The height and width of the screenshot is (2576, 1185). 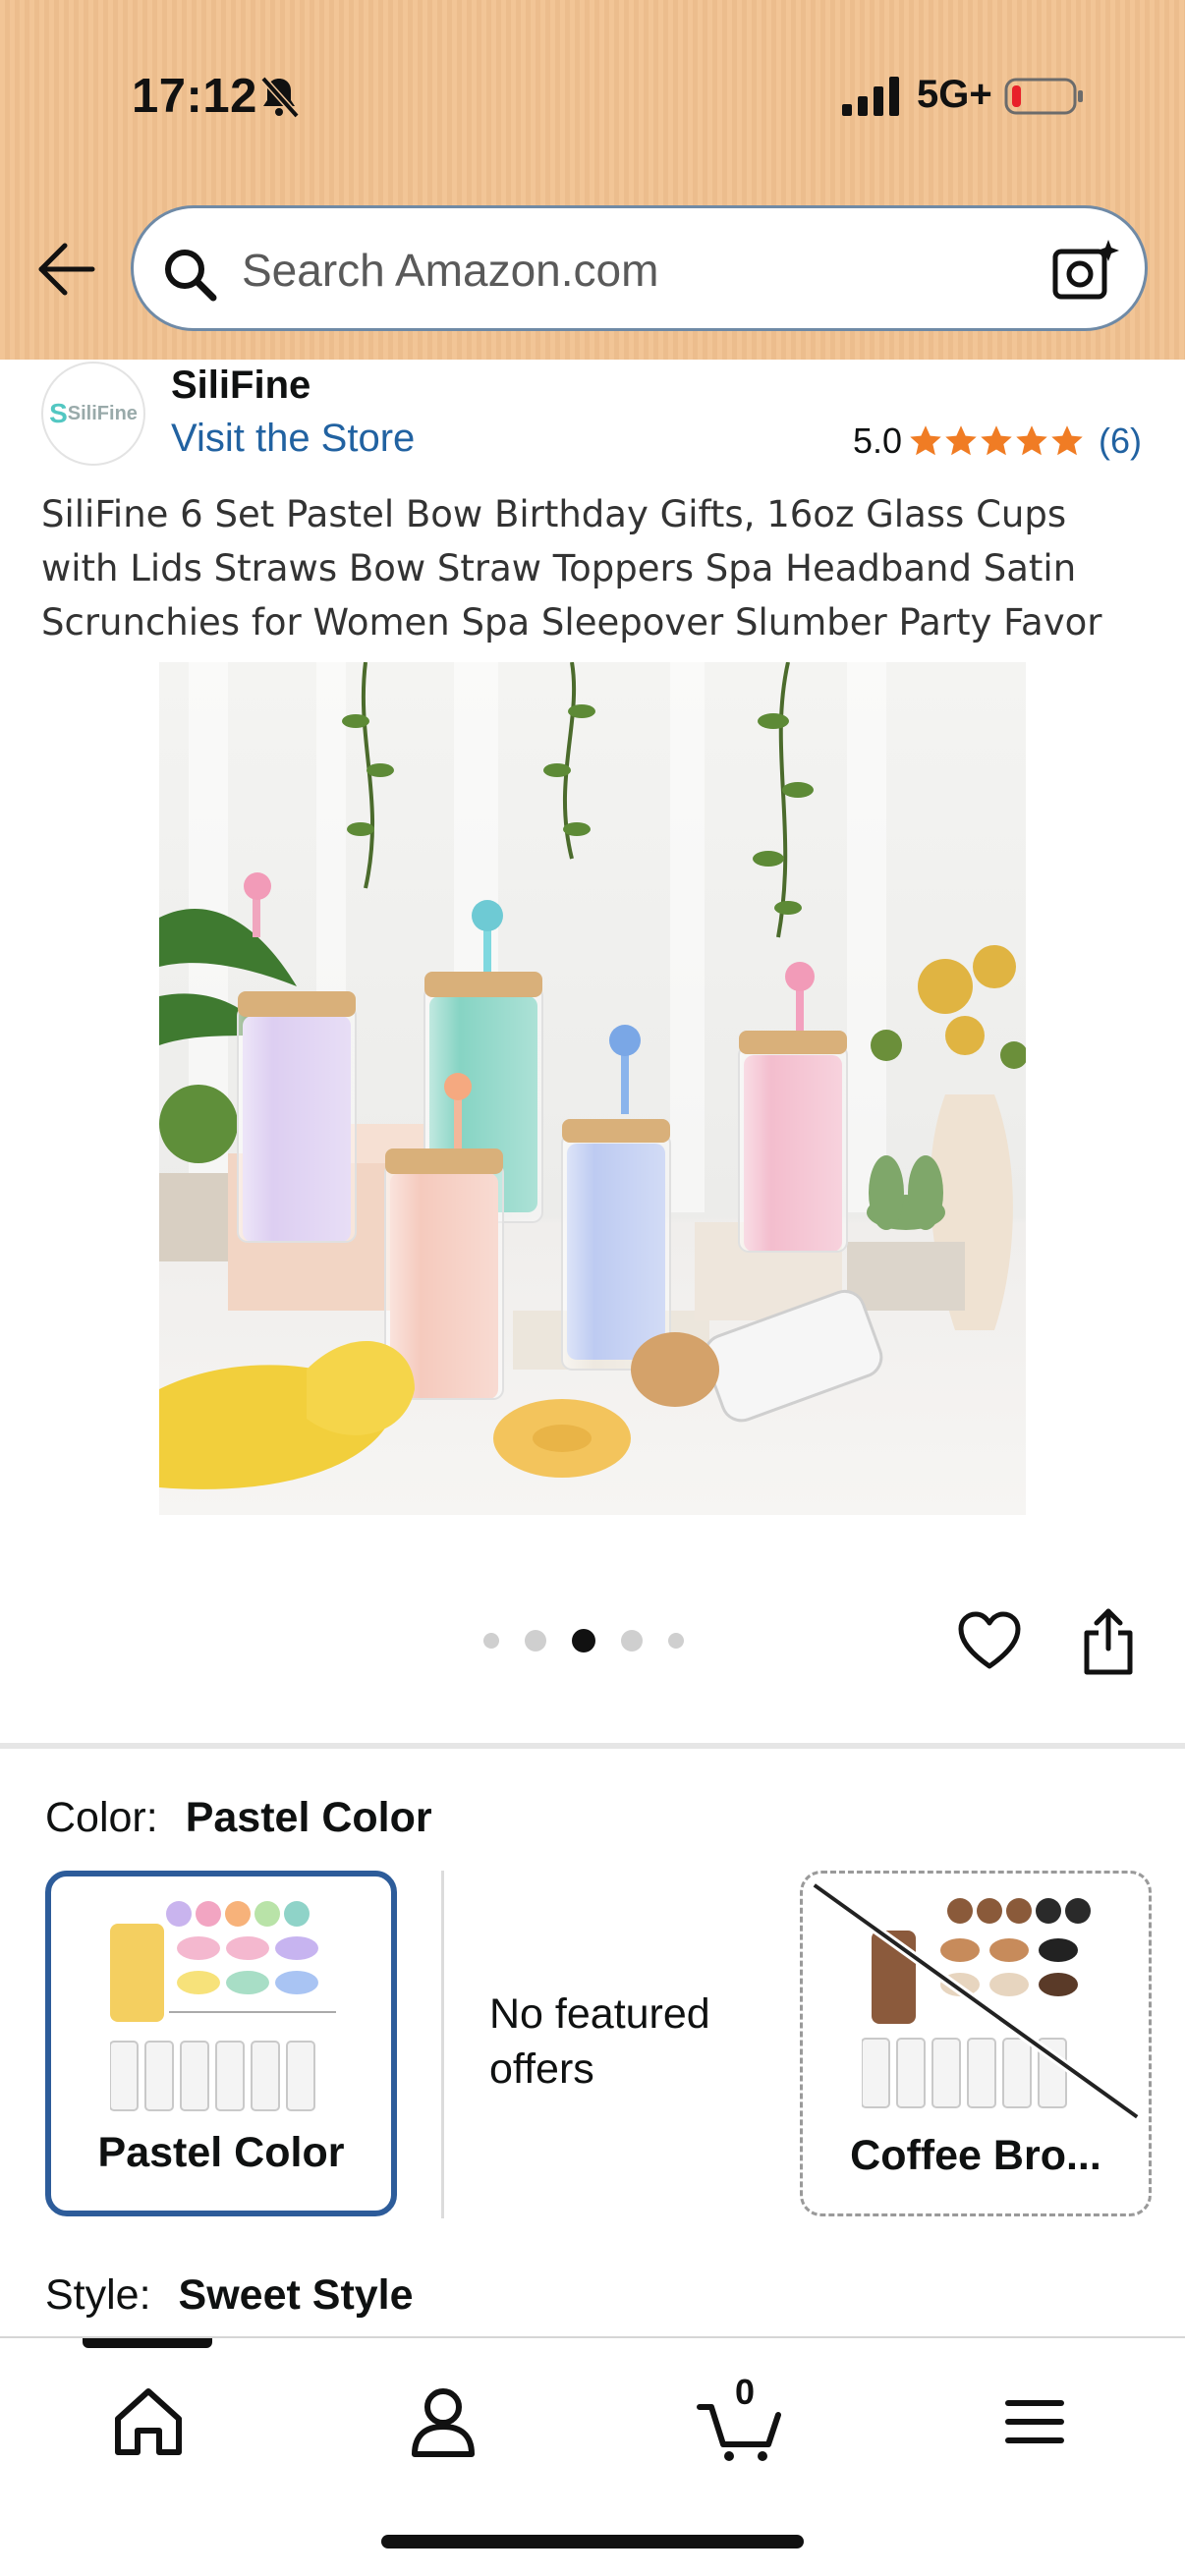 I want to click on wishlist-heart-icon, so click(x=990, y=1641).